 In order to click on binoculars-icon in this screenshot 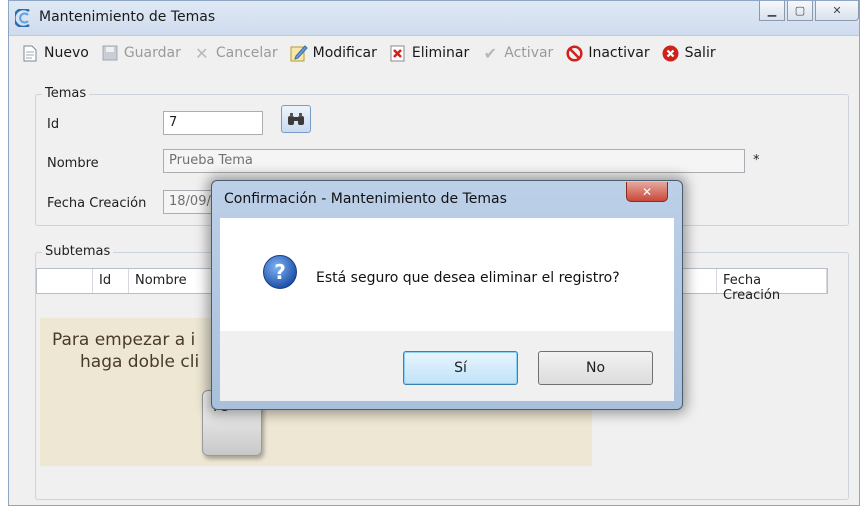, I will do `click(296, 119)`.